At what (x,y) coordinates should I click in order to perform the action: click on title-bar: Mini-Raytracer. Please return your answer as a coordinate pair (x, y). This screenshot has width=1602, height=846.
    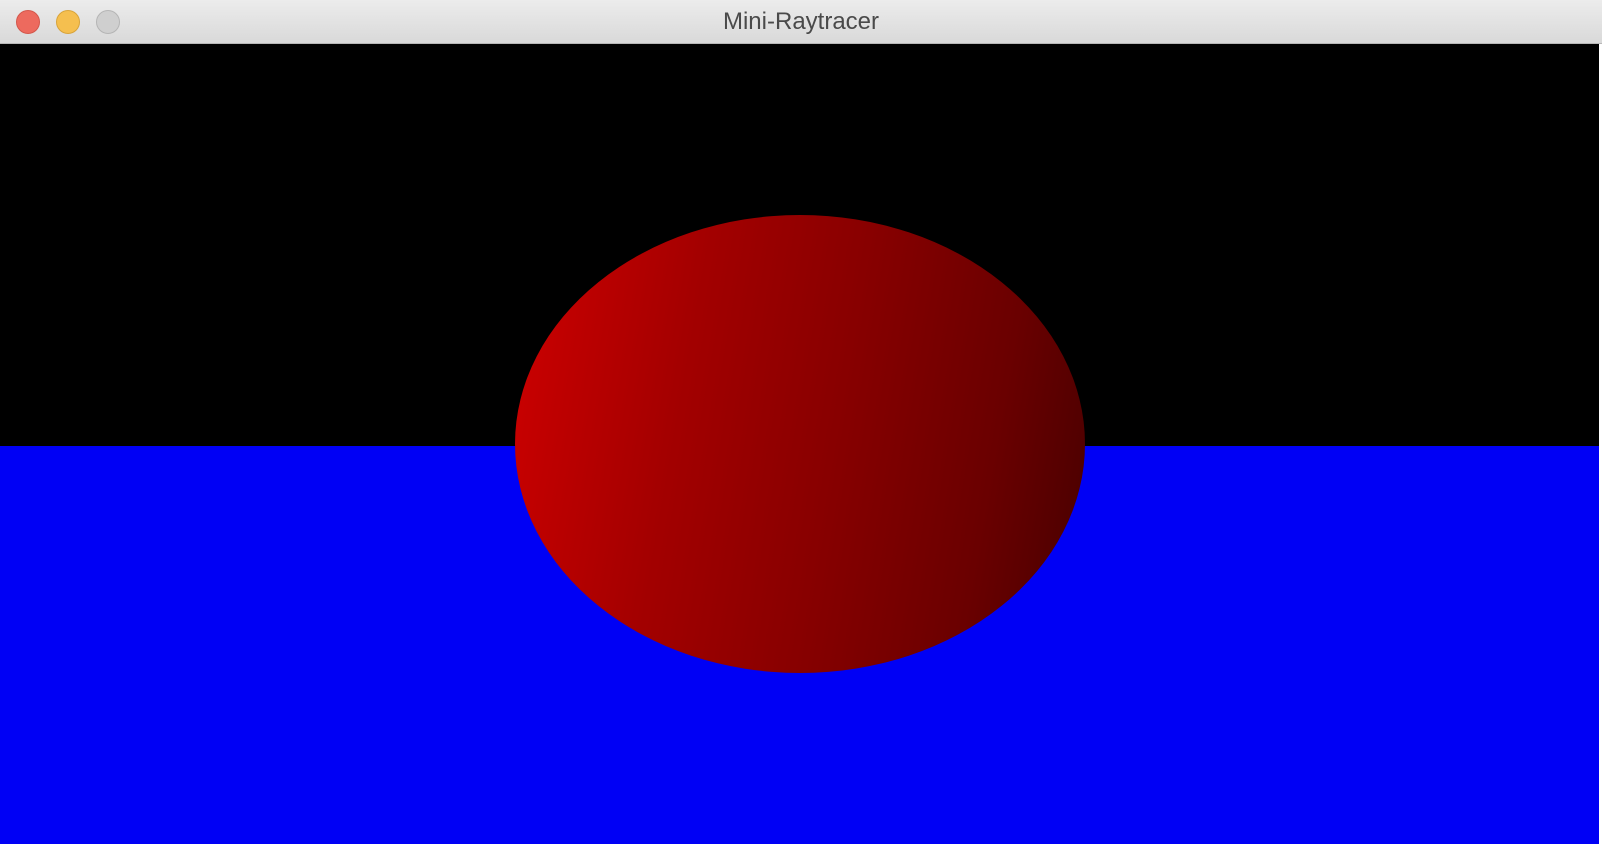
    Looking at the image, I should click on (801, 22).